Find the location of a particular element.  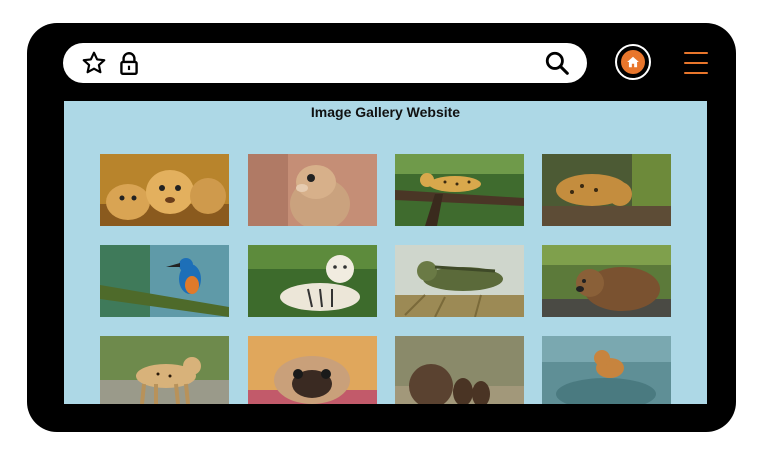

gallery-image-pug is located at coordinates (312, 370).